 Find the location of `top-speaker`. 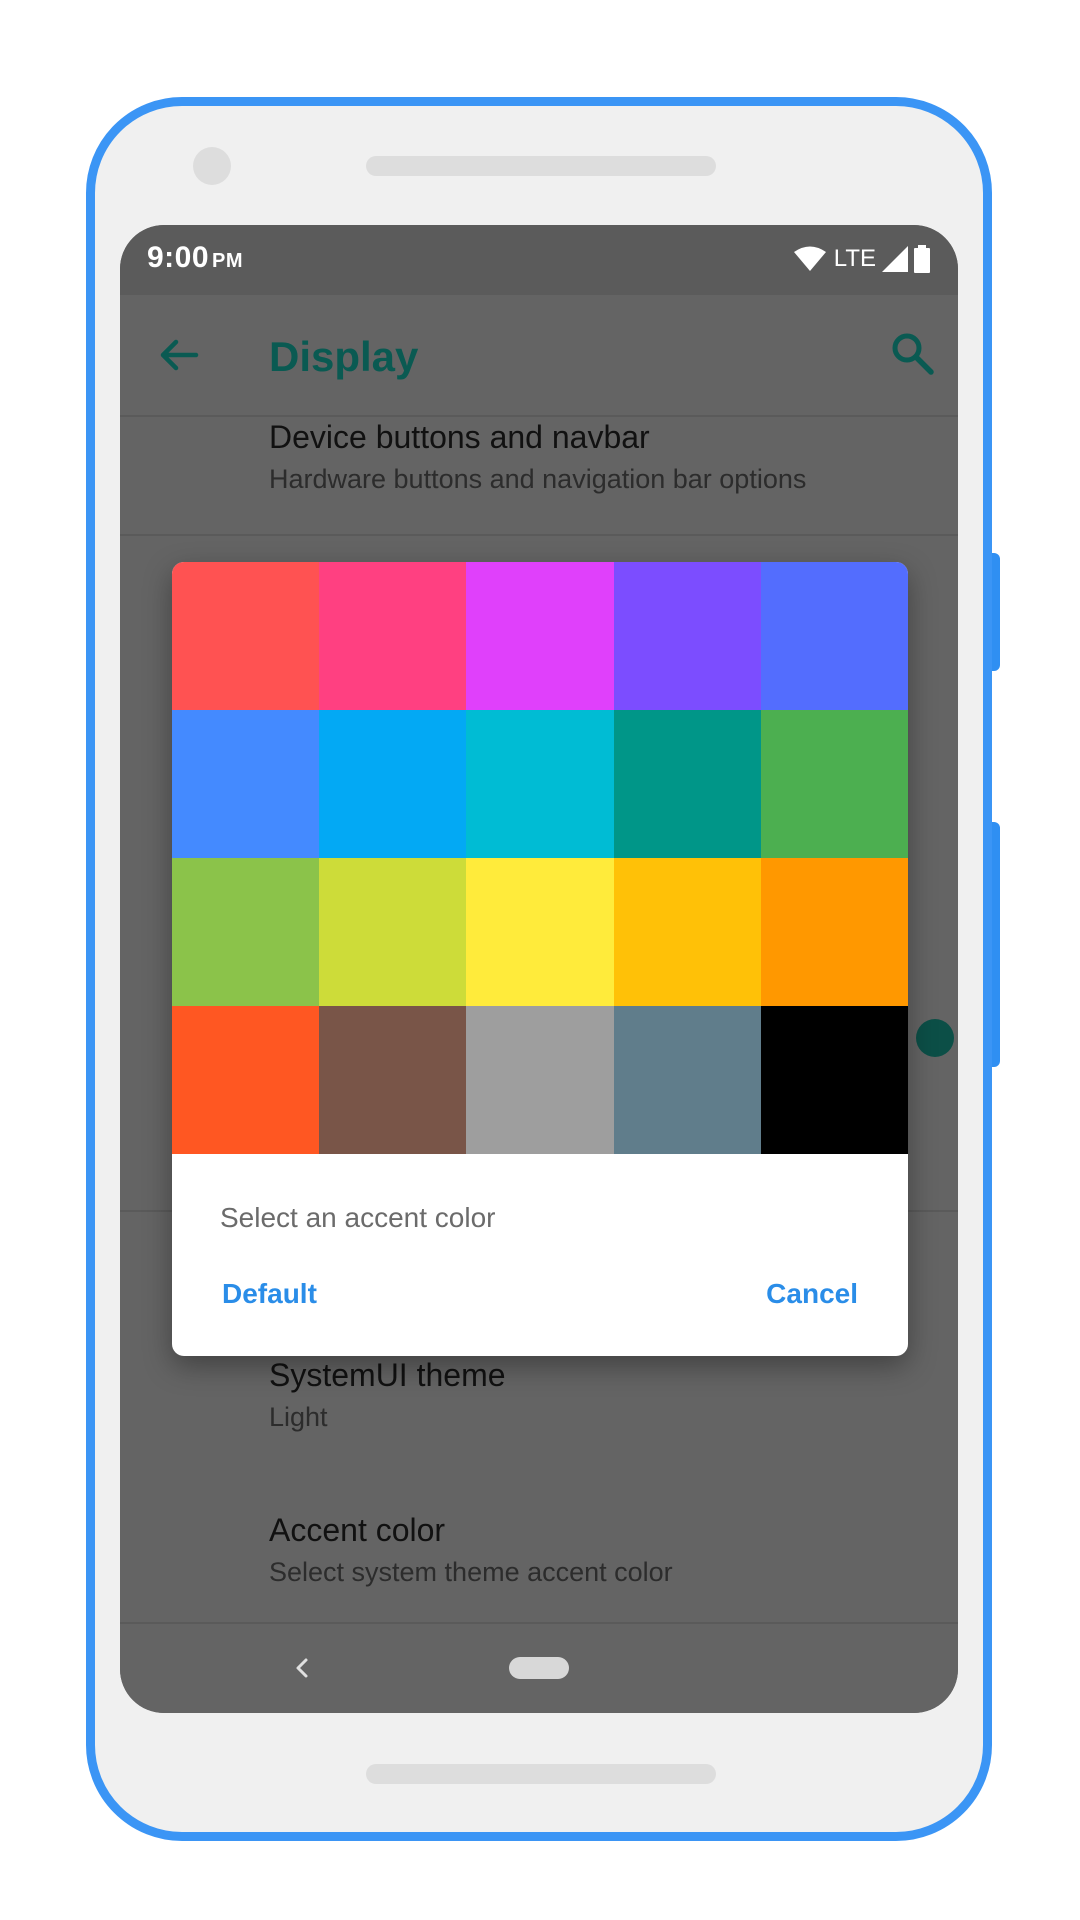

top-speaker is located at coordinates (541, 166).